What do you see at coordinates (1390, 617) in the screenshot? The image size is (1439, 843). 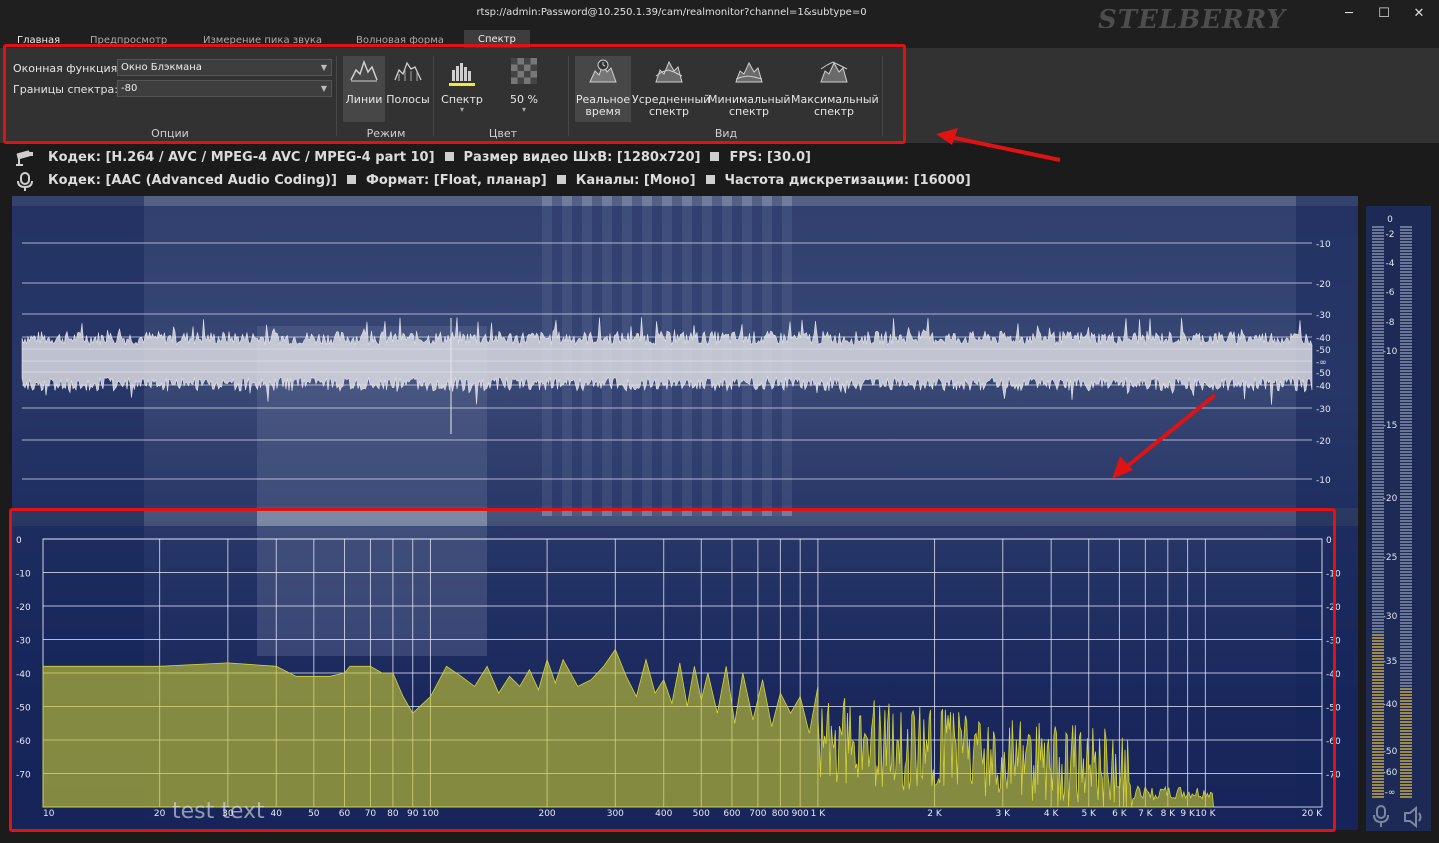 I see `meter-db-label: -30` at bounding box center [1390, 617].